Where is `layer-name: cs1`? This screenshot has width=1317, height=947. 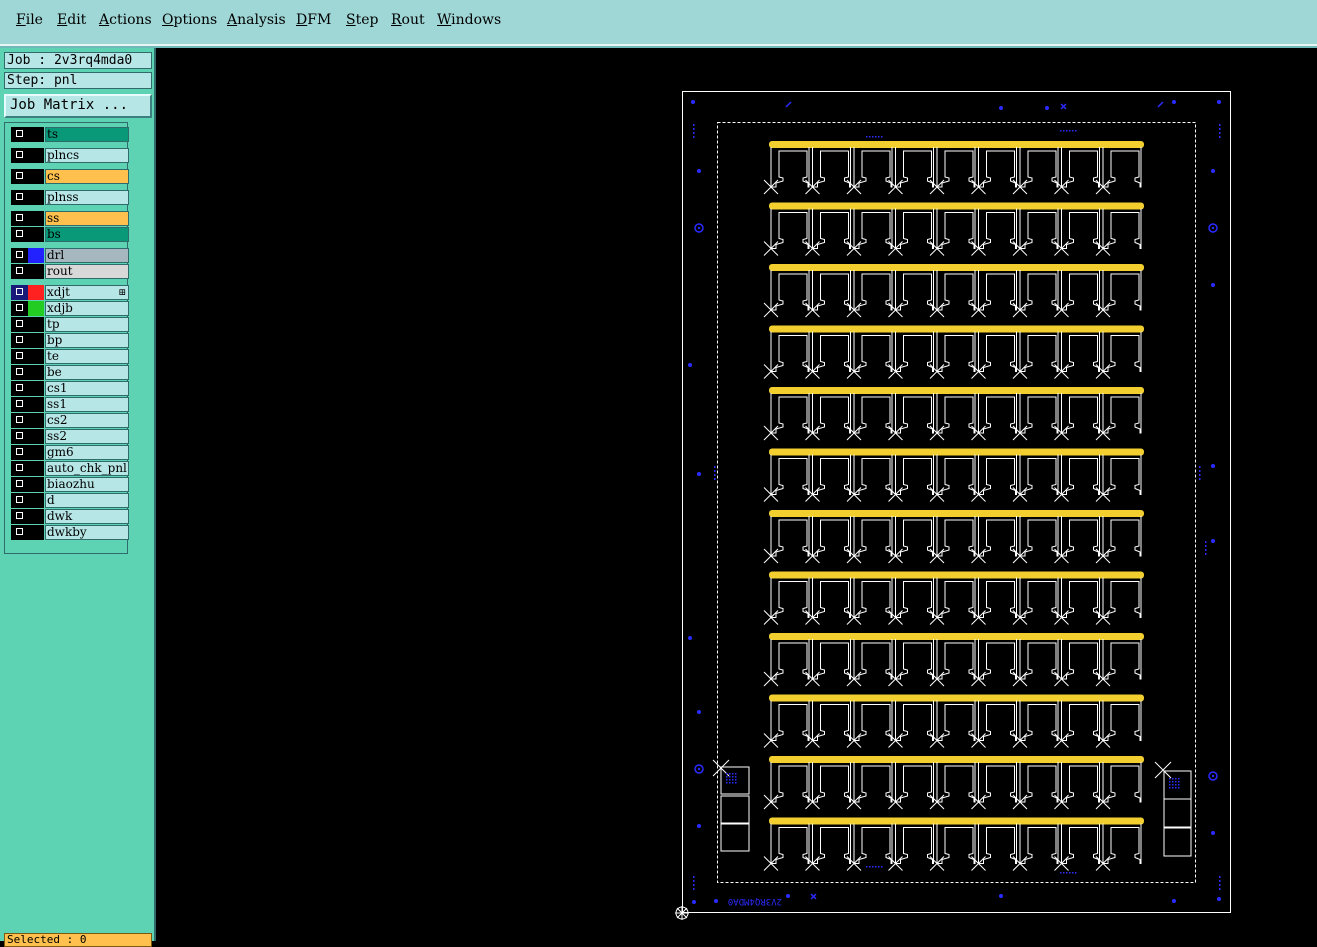 layer-name: cs1 is located at coordinates (87, 388).